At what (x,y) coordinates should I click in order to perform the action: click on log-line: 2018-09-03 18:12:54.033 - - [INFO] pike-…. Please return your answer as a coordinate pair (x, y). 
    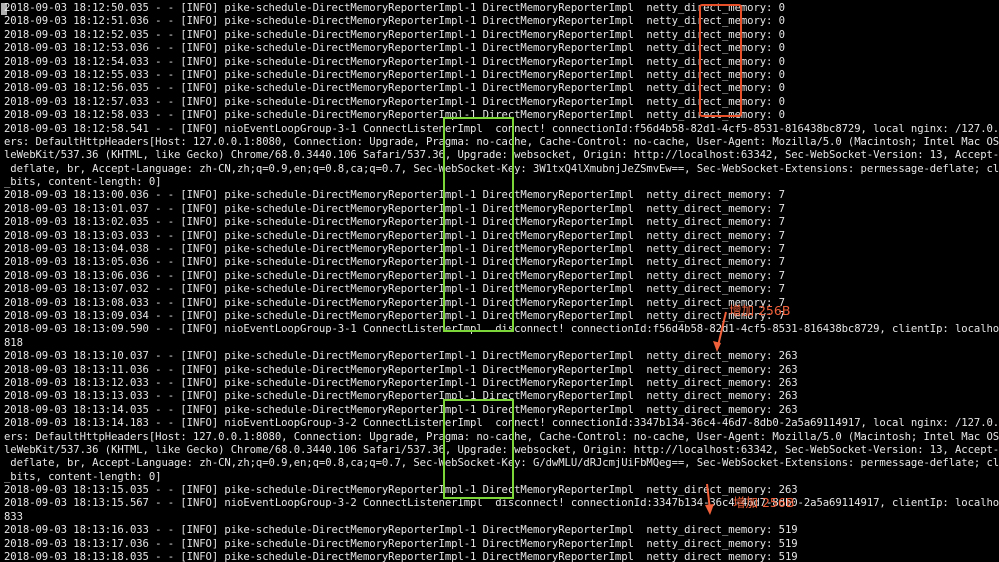
    Looking at the image, I should click on (394, 61).